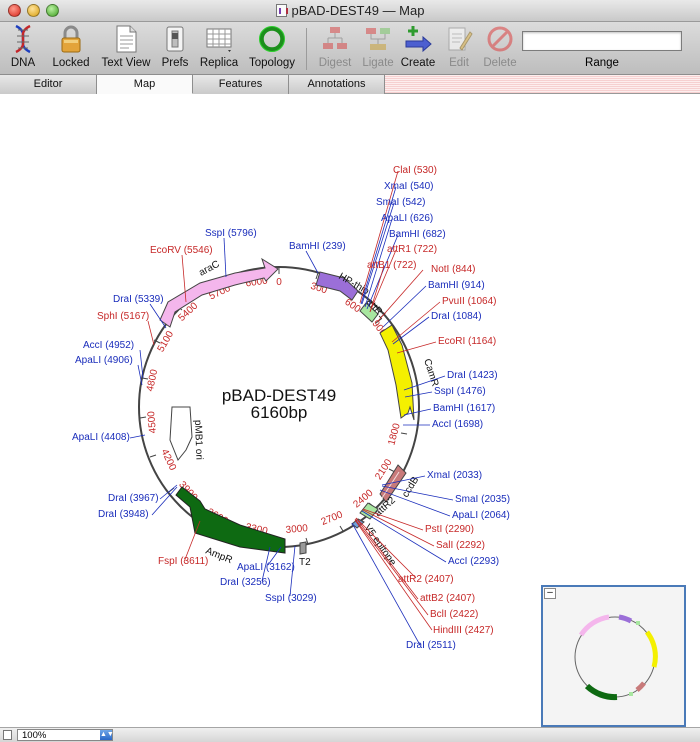 The image size is (700, 742). What do you see at coordinates (266, 567) in the screenshot?
I see `site-label: ApaLI (3162)` at bounding box center [266, 567].